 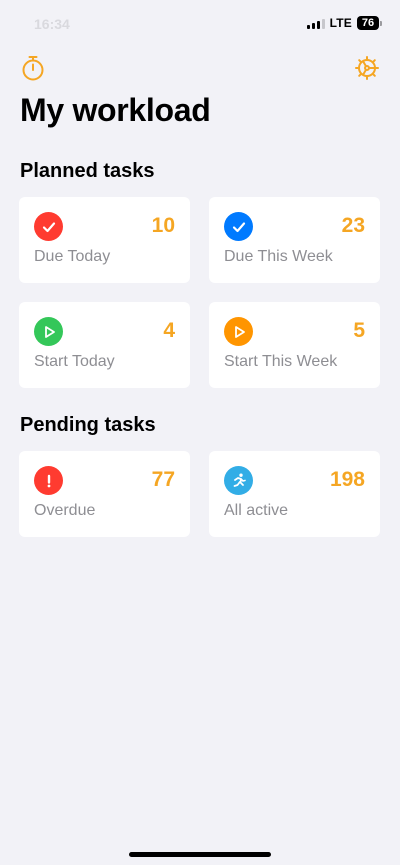 What do you see at coordinates (65, 510) in the screenshot?
I see `card-label: Overdue` at bounding box center [65, 510].